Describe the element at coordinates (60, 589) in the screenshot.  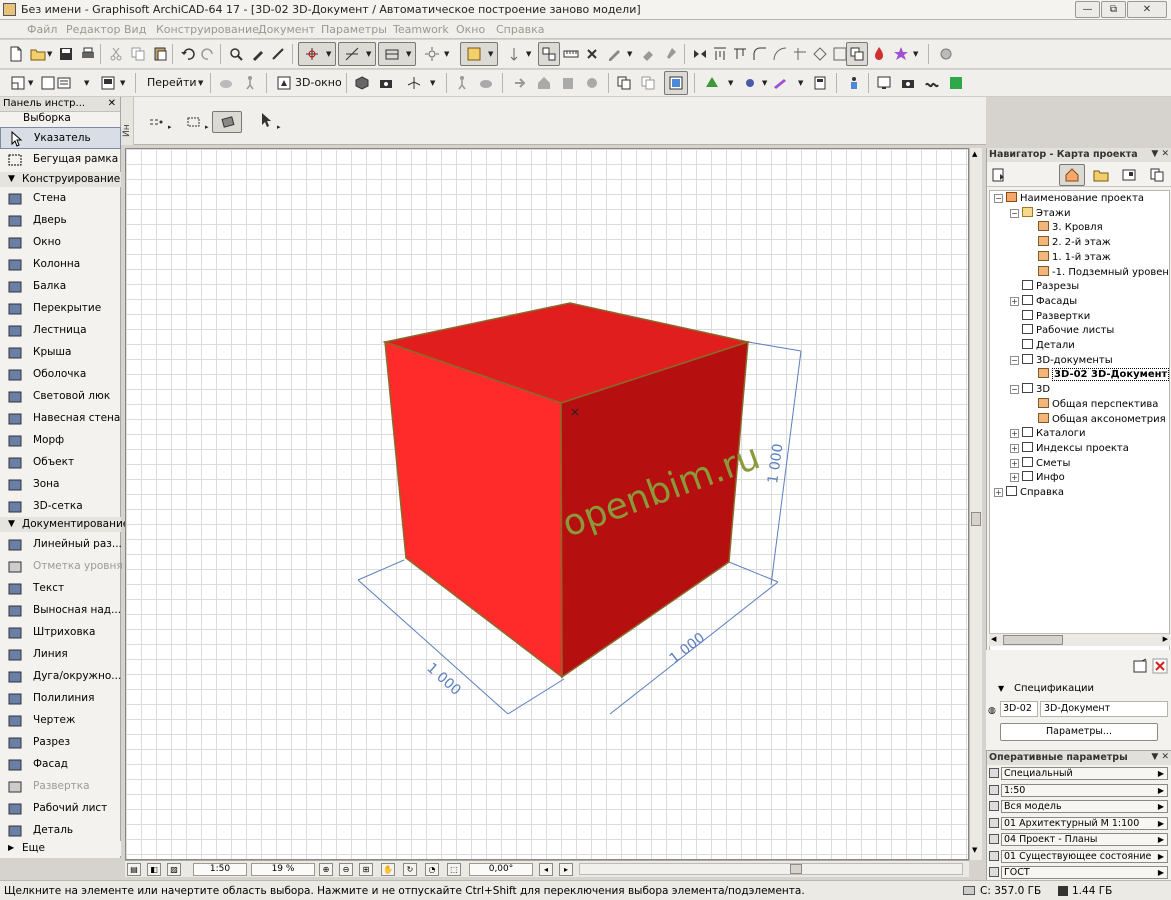
I see `tool-doc-2: Текст` at that location.